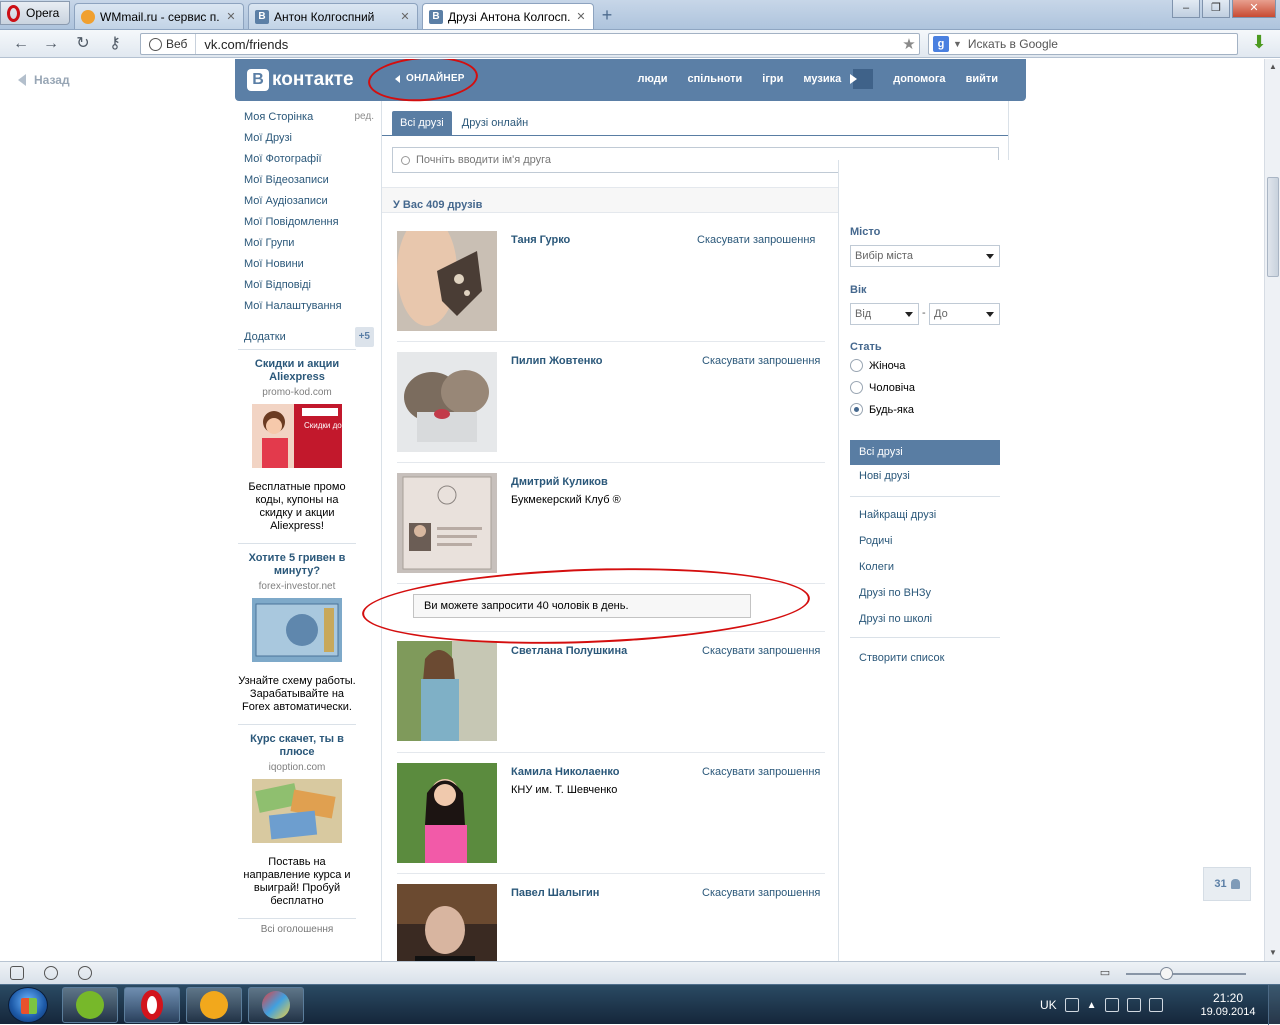 The height and width of the screenshot is (1025, 1280). I want to click on url-text: vk.com/friends, so click(547, 44).